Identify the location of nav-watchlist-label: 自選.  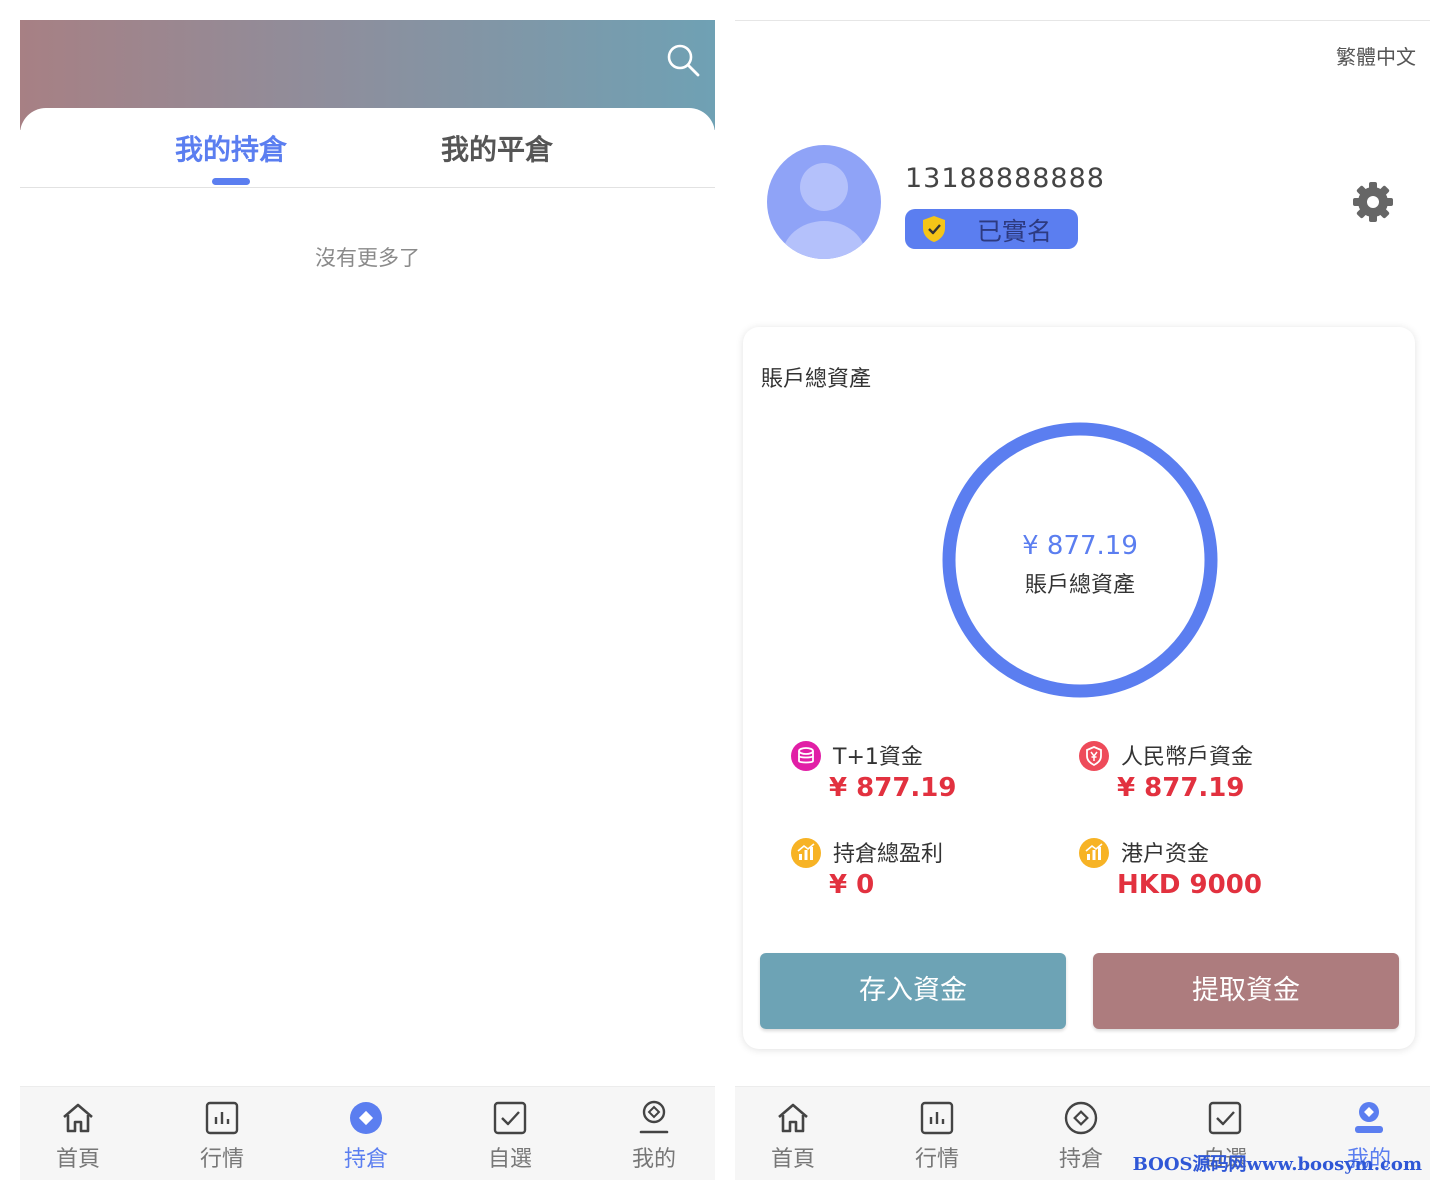
(509, 1159).